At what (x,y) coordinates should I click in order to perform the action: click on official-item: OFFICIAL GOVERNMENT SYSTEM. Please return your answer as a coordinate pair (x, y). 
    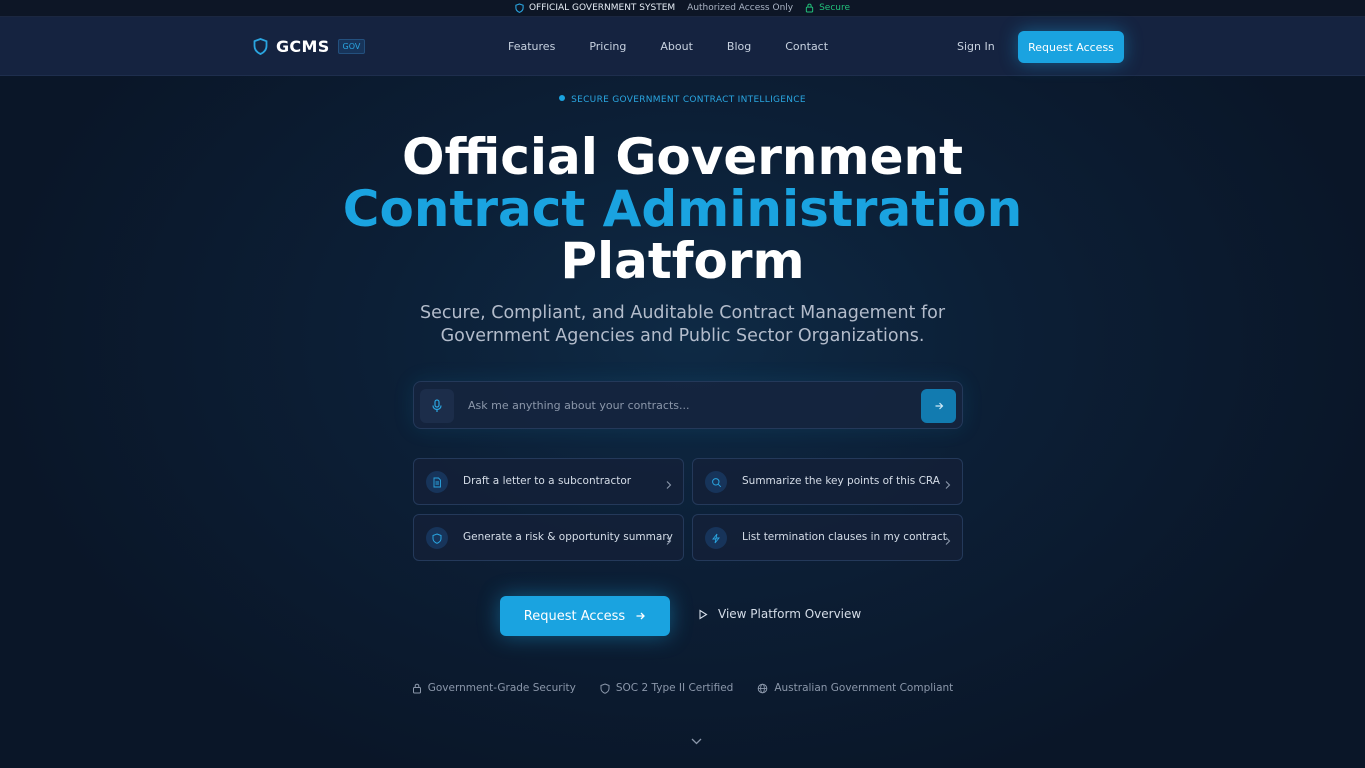
    Looking at the image, I should click on (595, 8).